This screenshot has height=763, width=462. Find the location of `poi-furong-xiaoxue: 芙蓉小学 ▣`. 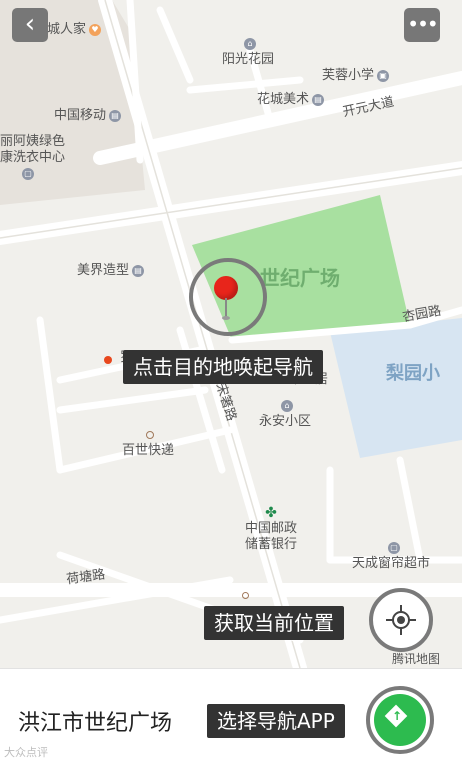

poi-furong-xiaoxue: 芙蓉小学 ▣ is located at coordinates (356, 76).